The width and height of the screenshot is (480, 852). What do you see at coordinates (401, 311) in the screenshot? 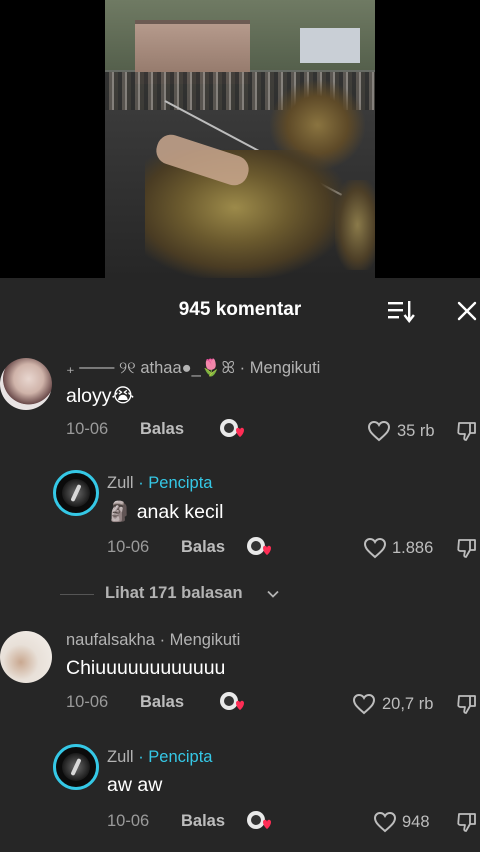
I see `sort-icon` at bounding box center [401, 311].